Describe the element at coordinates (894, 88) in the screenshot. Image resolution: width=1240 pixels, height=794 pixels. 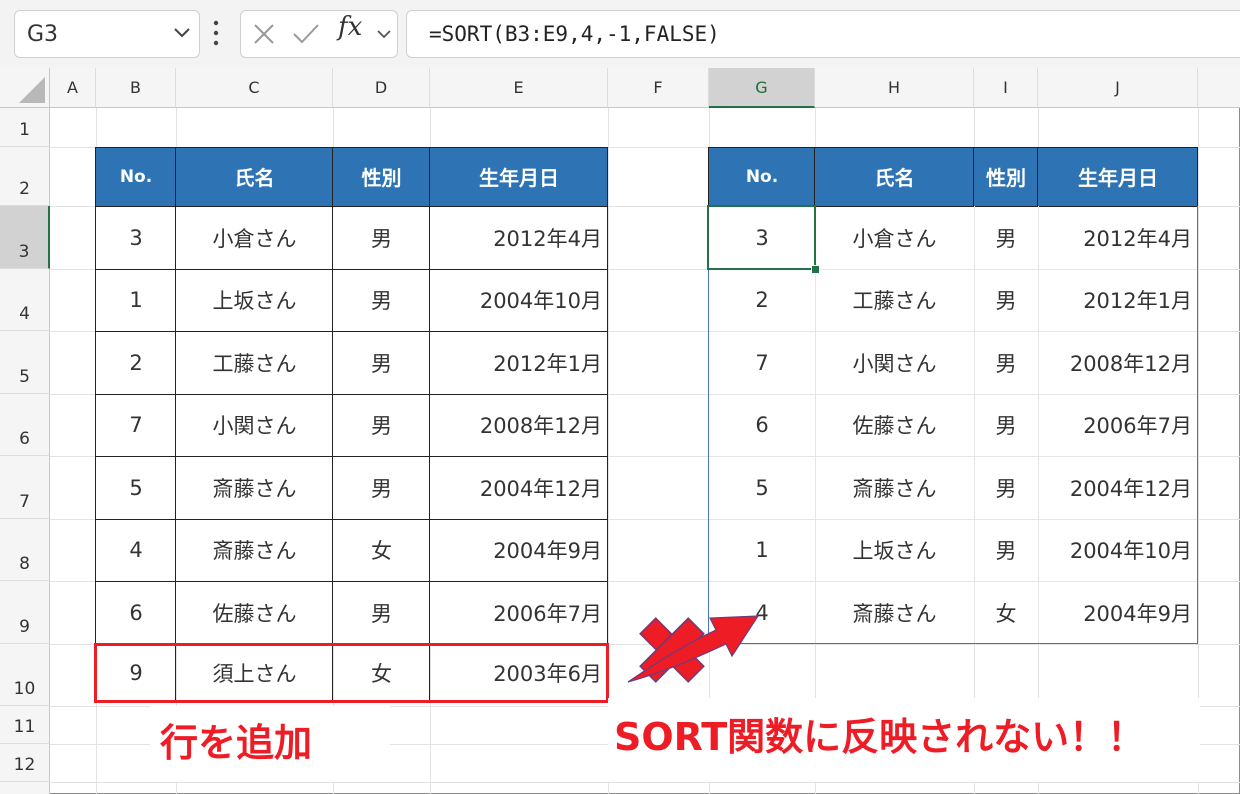
I see `column-header-h: H` at that location.